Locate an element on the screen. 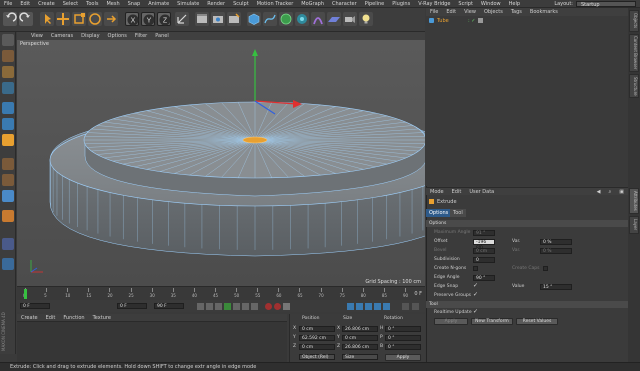  go-to-end-icon is located at coordinates (254, 306).